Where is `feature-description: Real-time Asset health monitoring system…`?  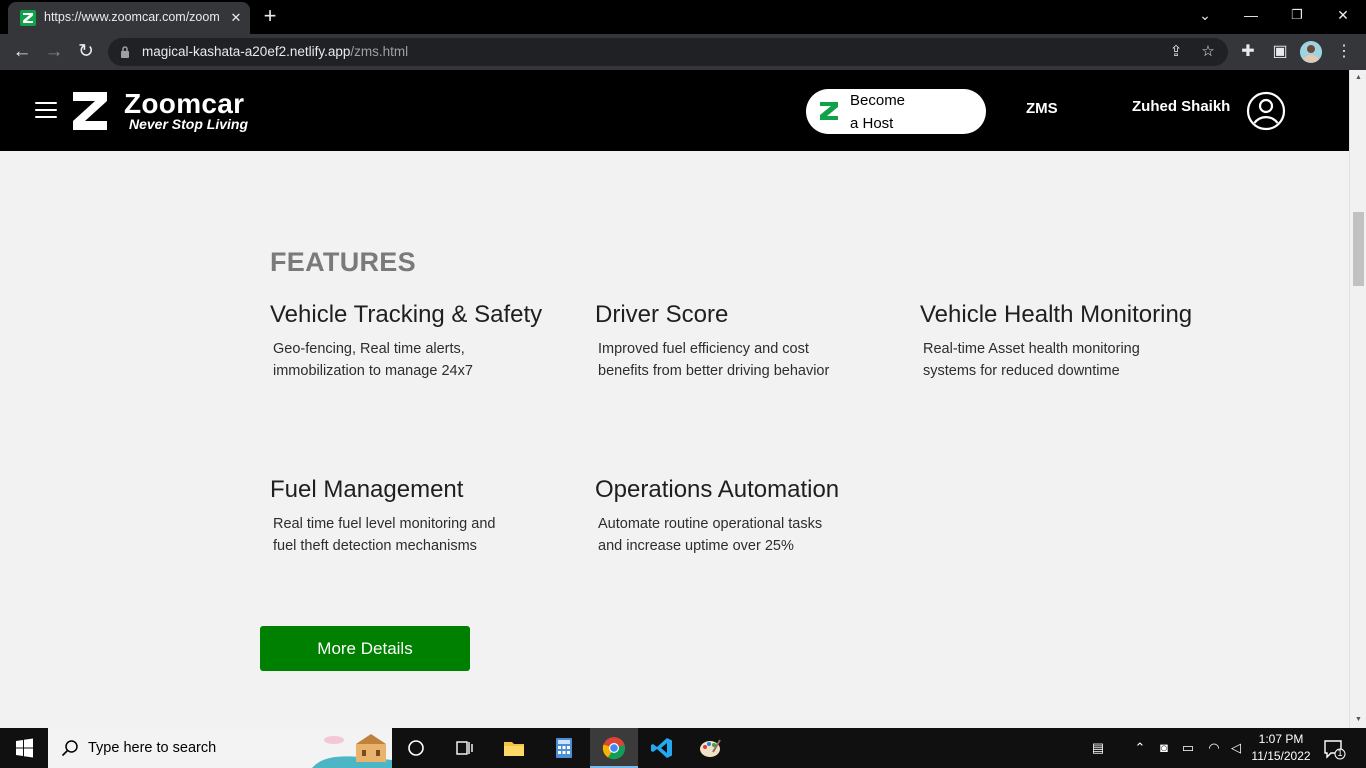
feature-description: Real-time Asset health monitoring system… is located at coordinates (1031, 360).